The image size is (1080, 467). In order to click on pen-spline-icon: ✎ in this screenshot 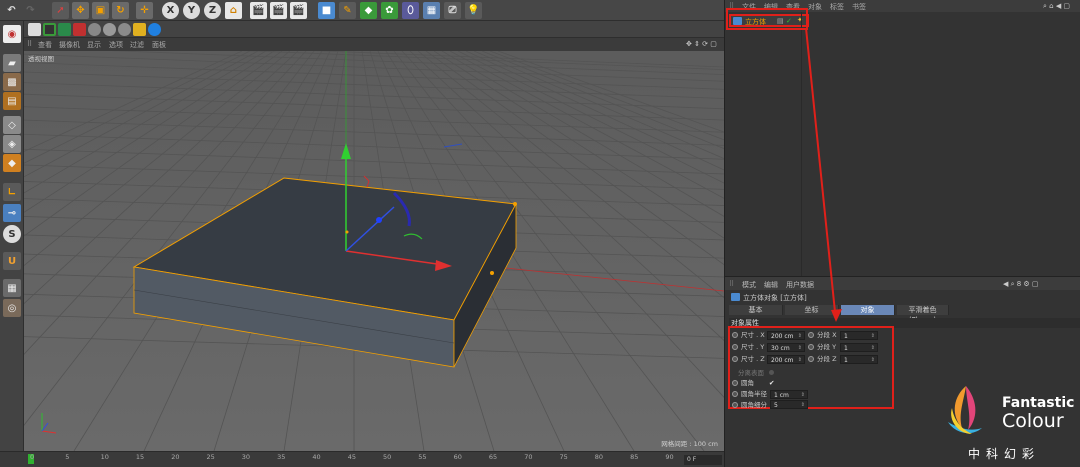, I will do `click(347, 10)`.